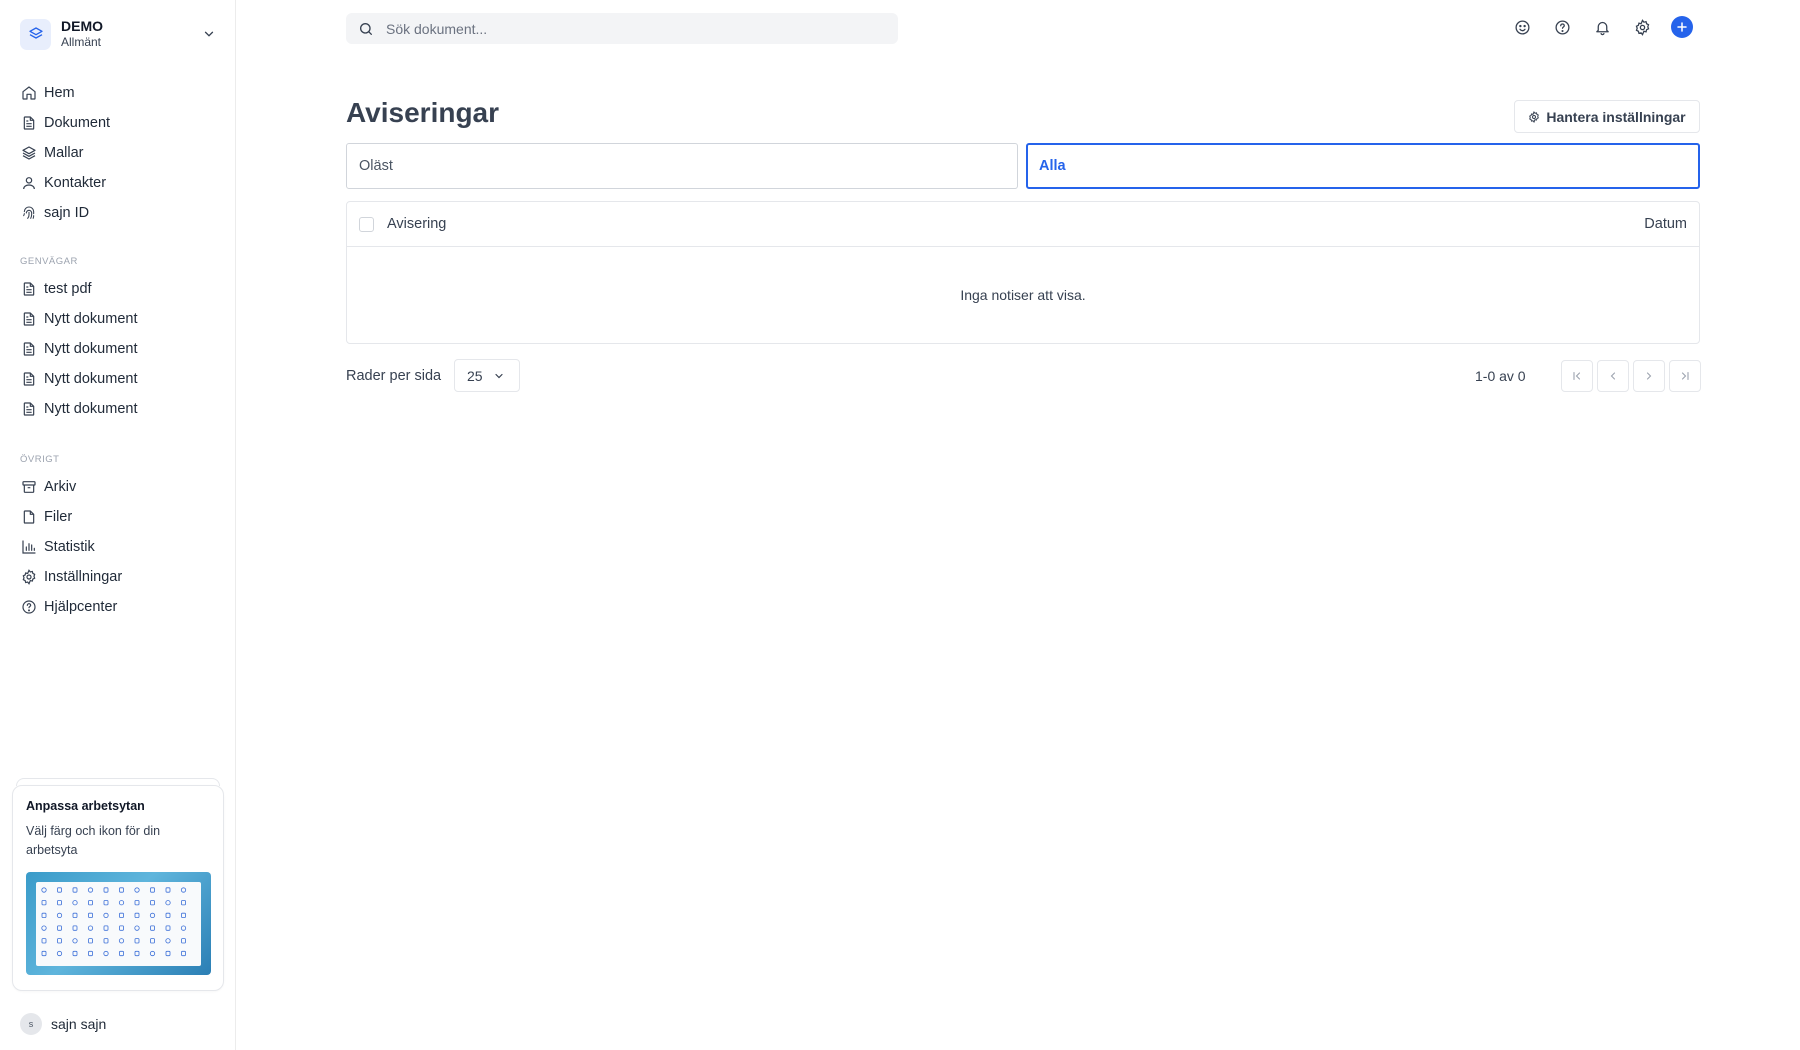  I want to click on select-all-checkbox, so click(366, 224).